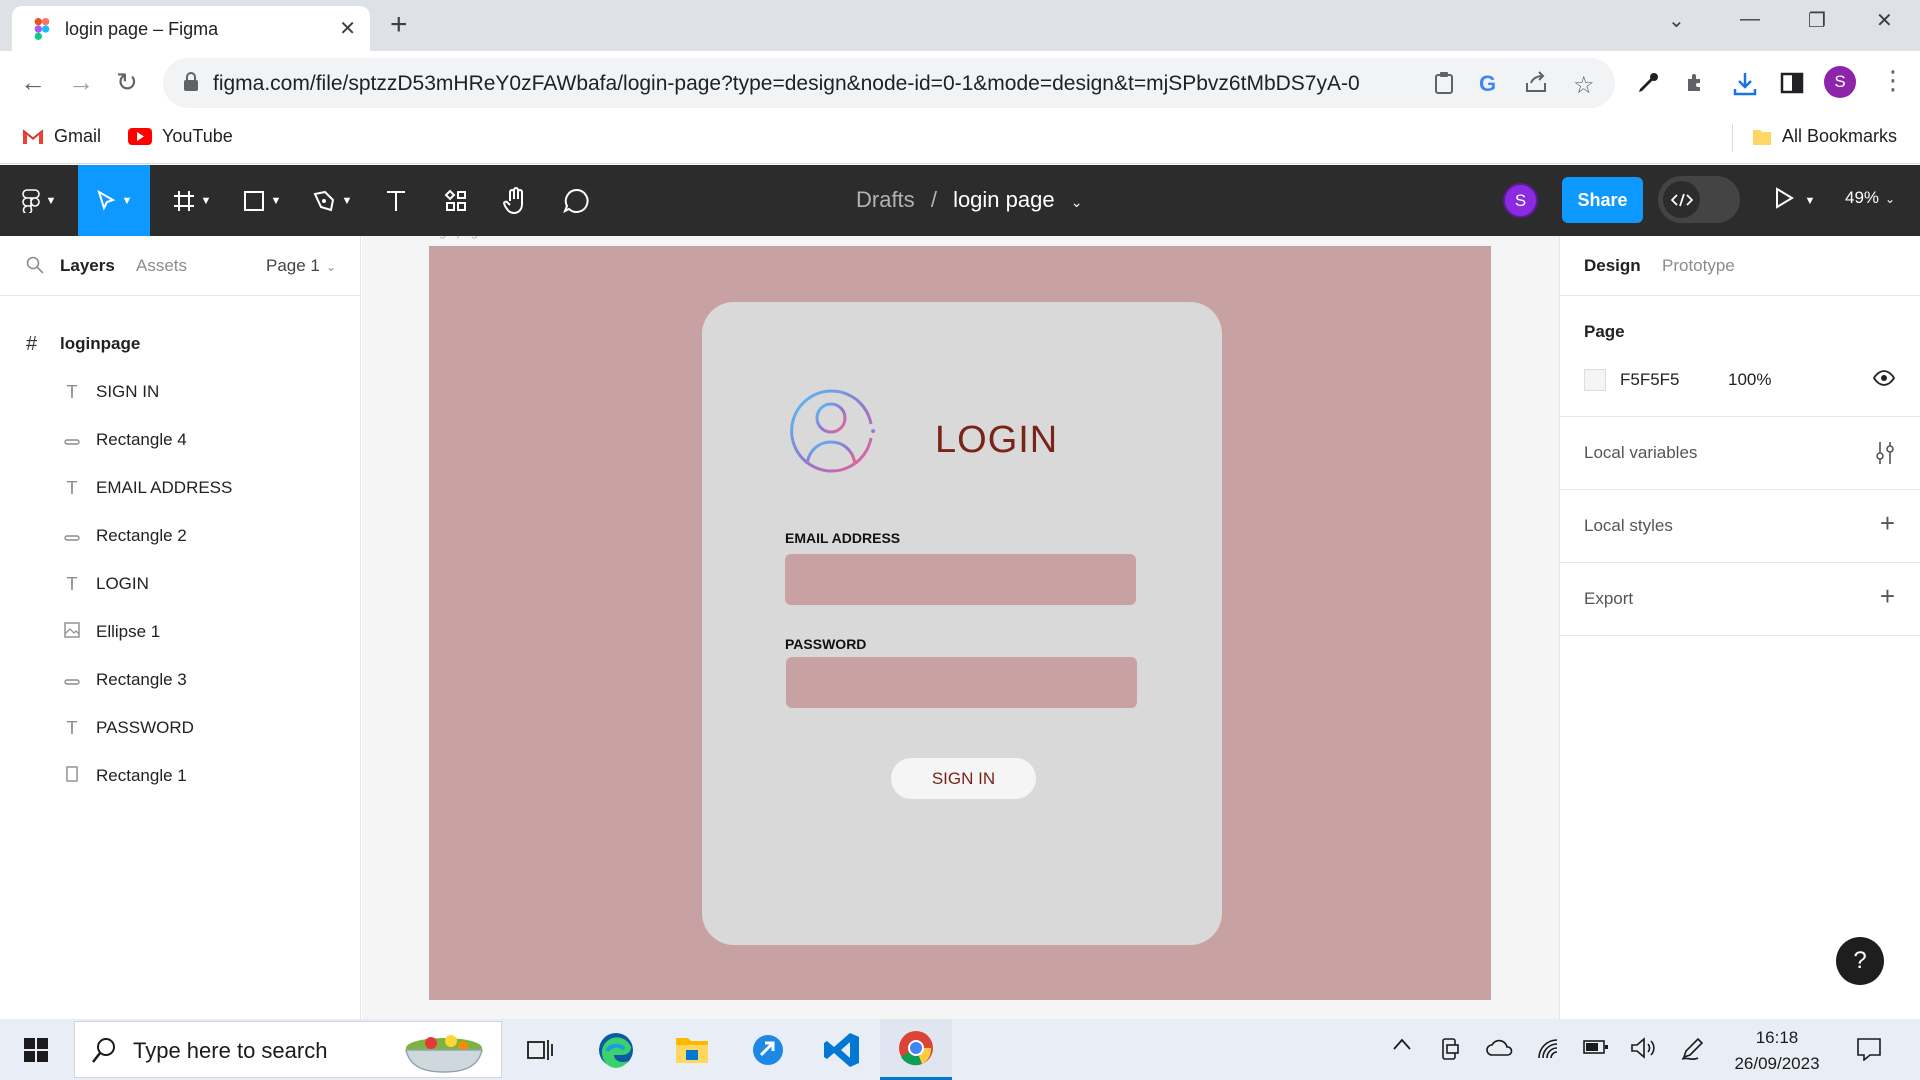  Describe the element at coordinates (288, 1049) in the screenshot. I see `taskbar-search-box: Type here to search` at that location.